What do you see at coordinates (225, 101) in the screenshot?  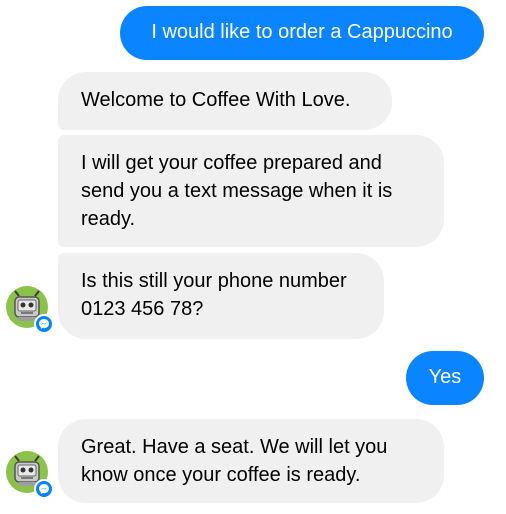 I see `incoming-message-bubble: Welcome to Coffee With Love.` at bounding box center [225, 101].